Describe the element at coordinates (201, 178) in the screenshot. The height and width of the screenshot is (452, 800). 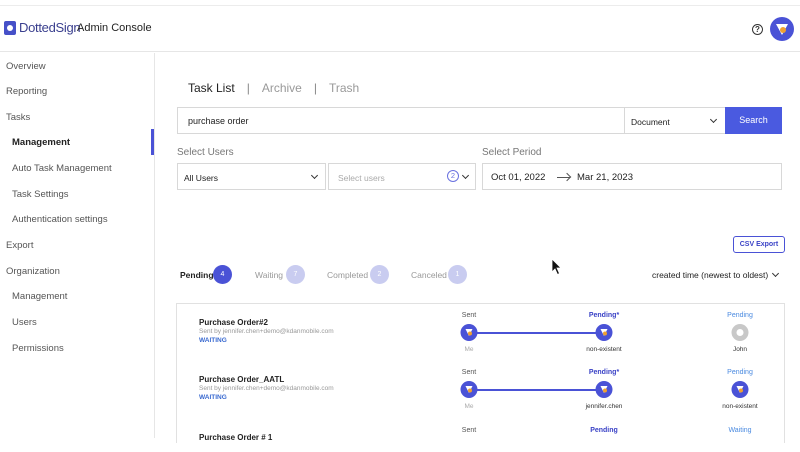
I see `users-select-value: All Users` at that location.